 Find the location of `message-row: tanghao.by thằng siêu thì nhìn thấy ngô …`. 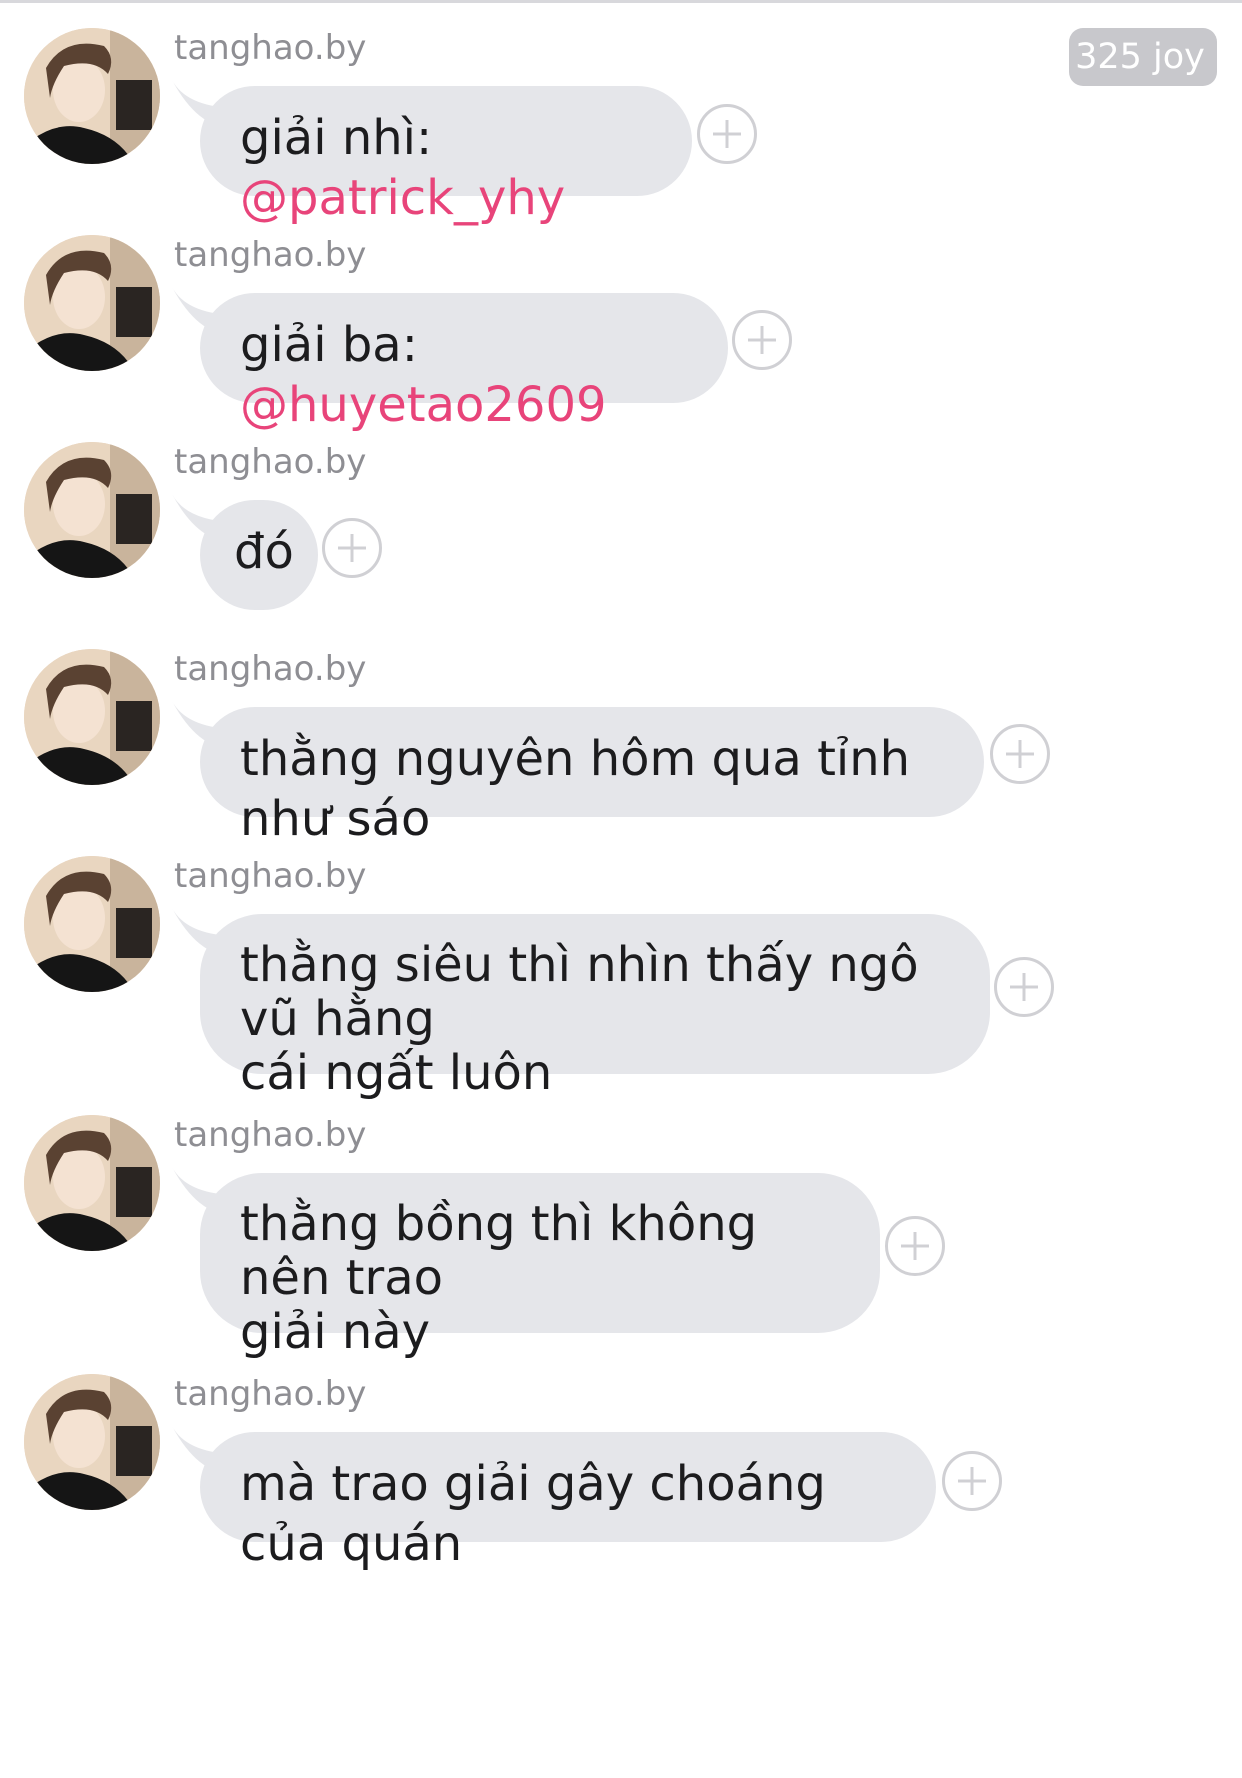

message-row: tanghao.by thằng siêu thì nhìn thấy ngô … is located at coordinates (621, 978).